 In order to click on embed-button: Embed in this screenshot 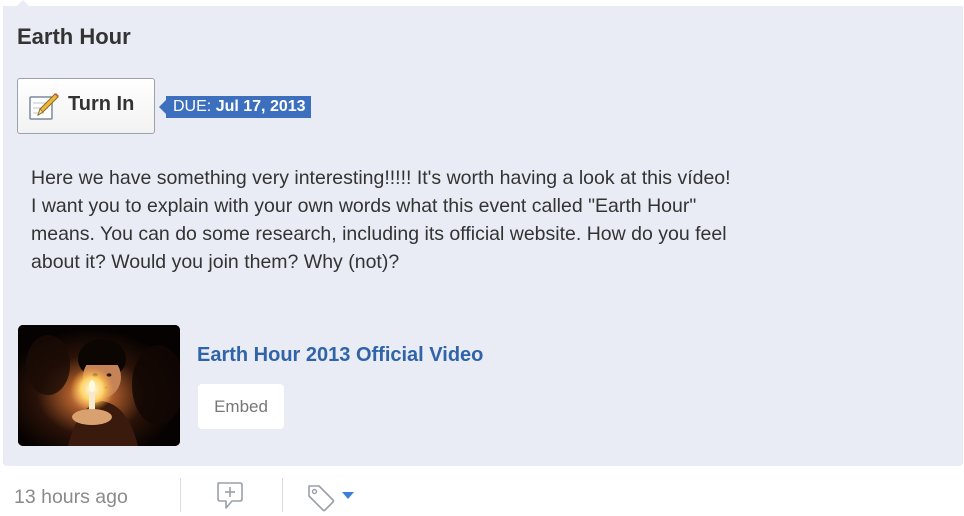, I will do `click(241, 406)`.